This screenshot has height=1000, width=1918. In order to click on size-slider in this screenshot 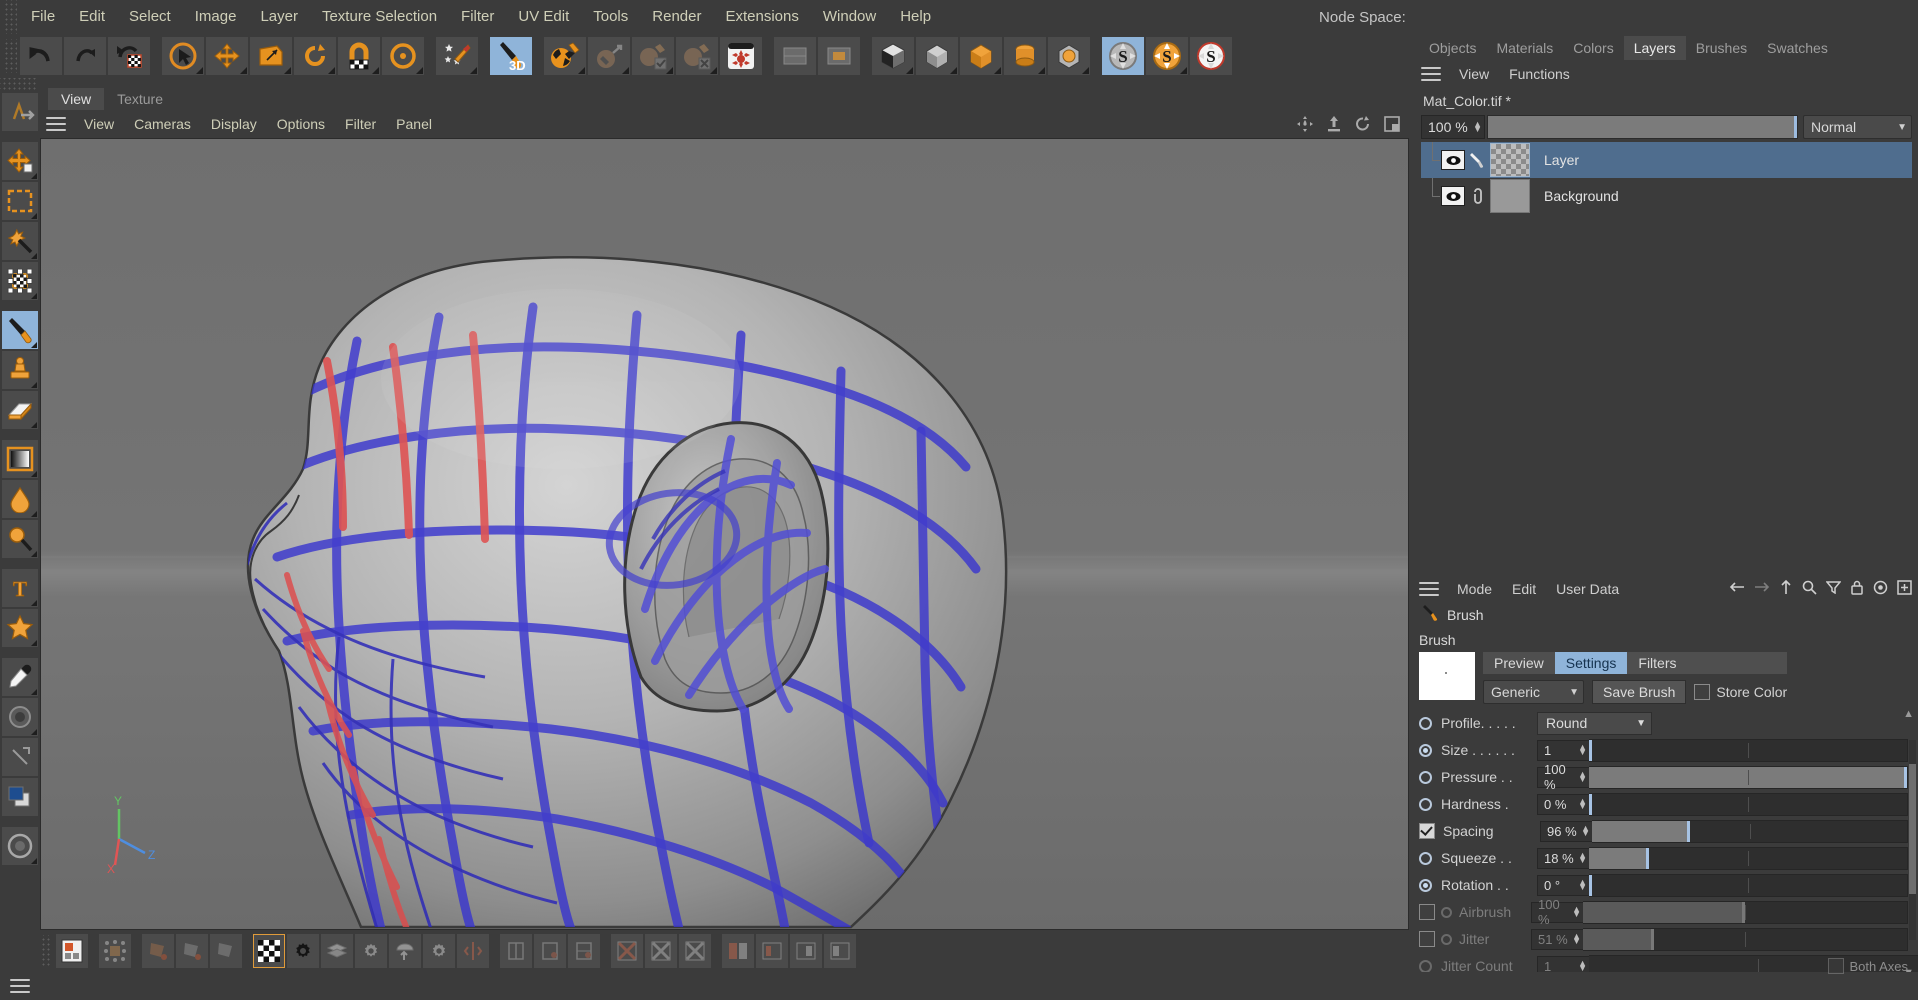, I will do `click(1748, 750)`.